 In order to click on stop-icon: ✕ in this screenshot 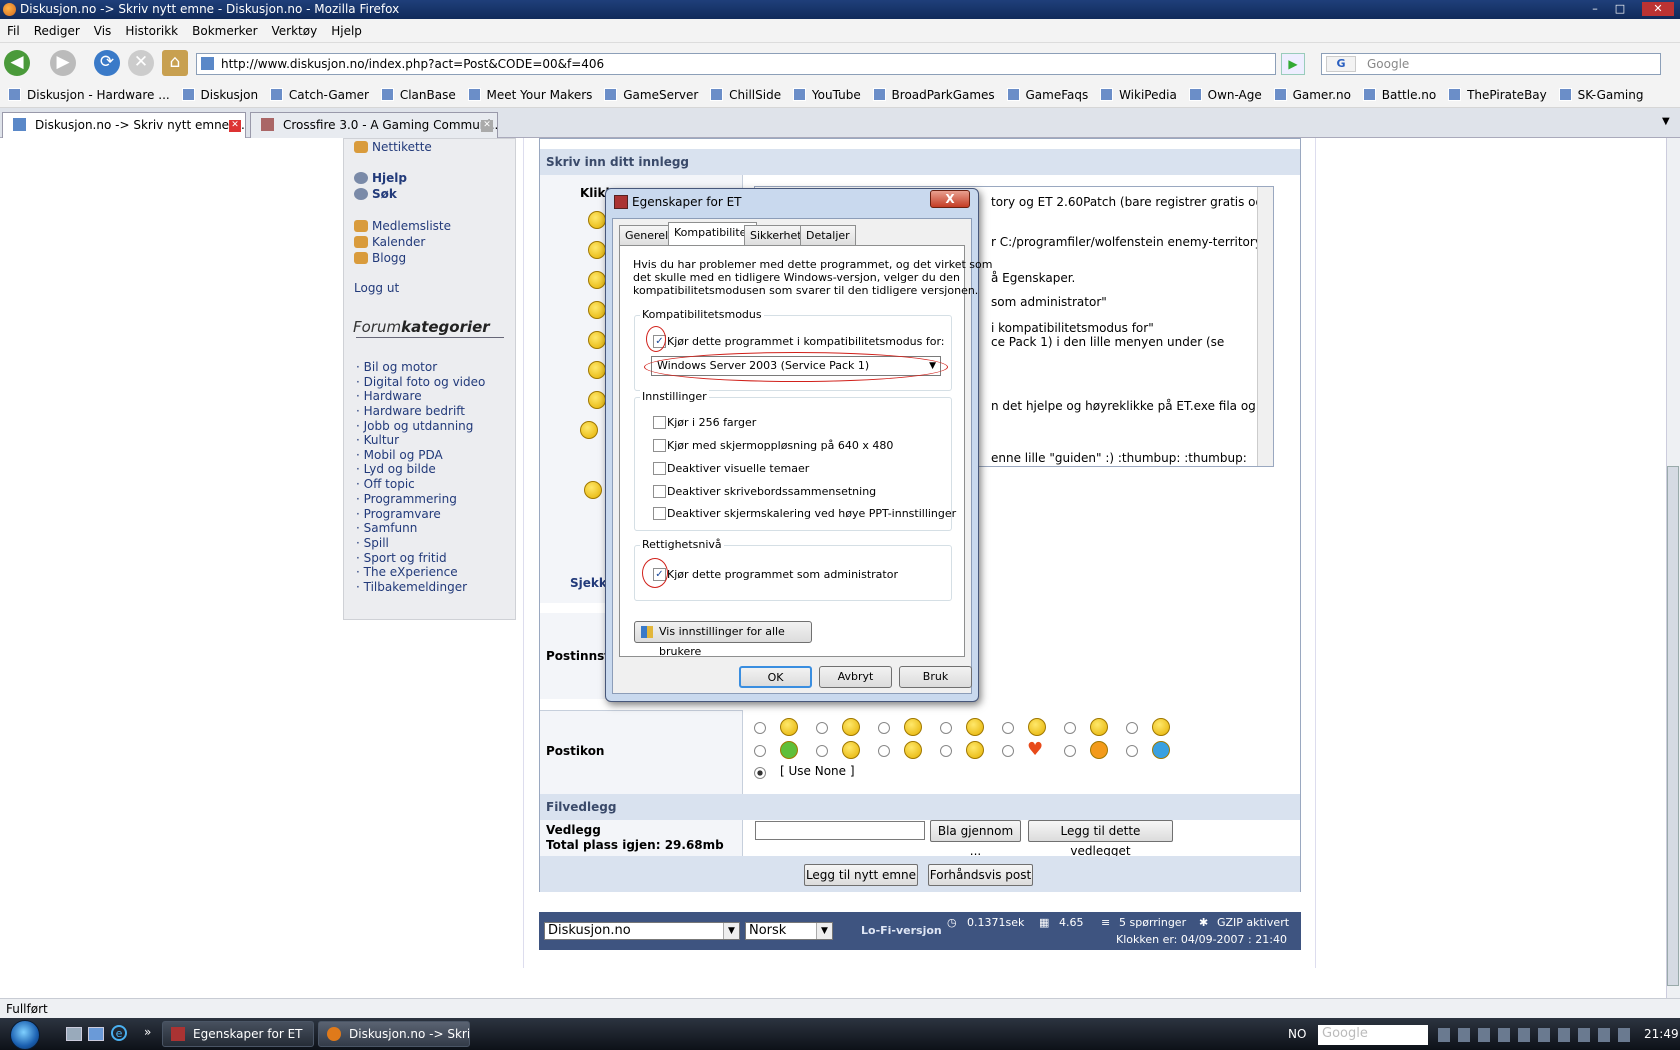, I will do `click(141, 63)`.